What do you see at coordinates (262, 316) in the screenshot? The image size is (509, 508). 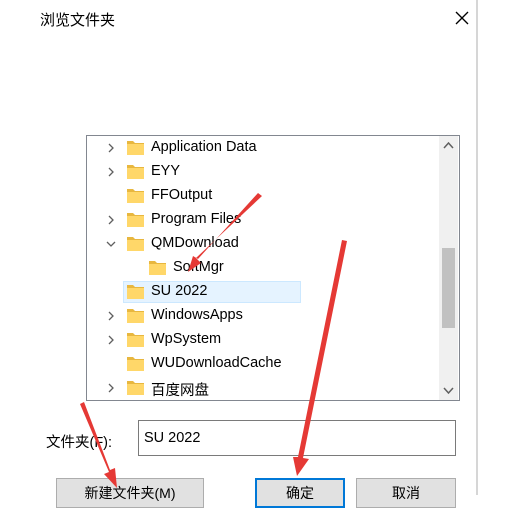 I see `tree-item: WindowsApps` at bounding box center [262, 316].